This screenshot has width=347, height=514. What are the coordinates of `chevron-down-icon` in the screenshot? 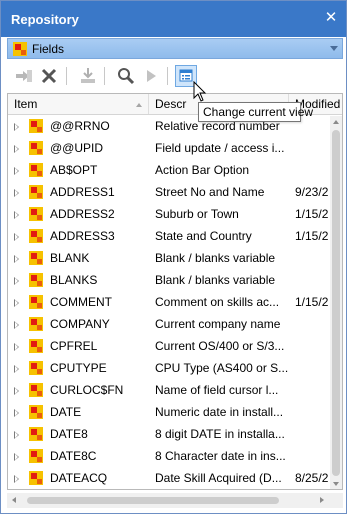 It's located at (334, 48).